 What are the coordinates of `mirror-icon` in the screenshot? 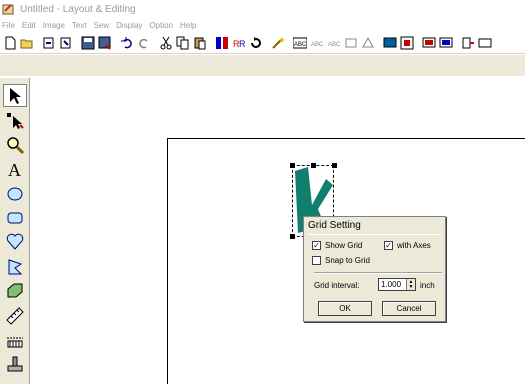 It's located at (222, 42).